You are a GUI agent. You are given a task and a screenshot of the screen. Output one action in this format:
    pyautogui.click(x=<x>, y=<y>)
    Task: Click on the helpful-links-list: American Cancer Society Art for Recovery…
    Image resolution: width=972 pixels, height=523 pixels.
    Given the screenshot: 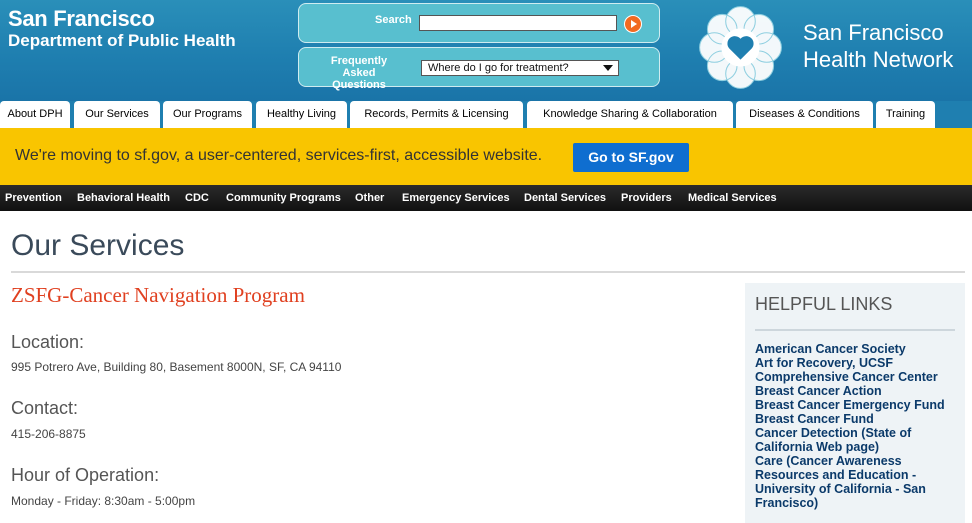 What is the action you would take?
    pyautogui.click(x=857, y=426)
    